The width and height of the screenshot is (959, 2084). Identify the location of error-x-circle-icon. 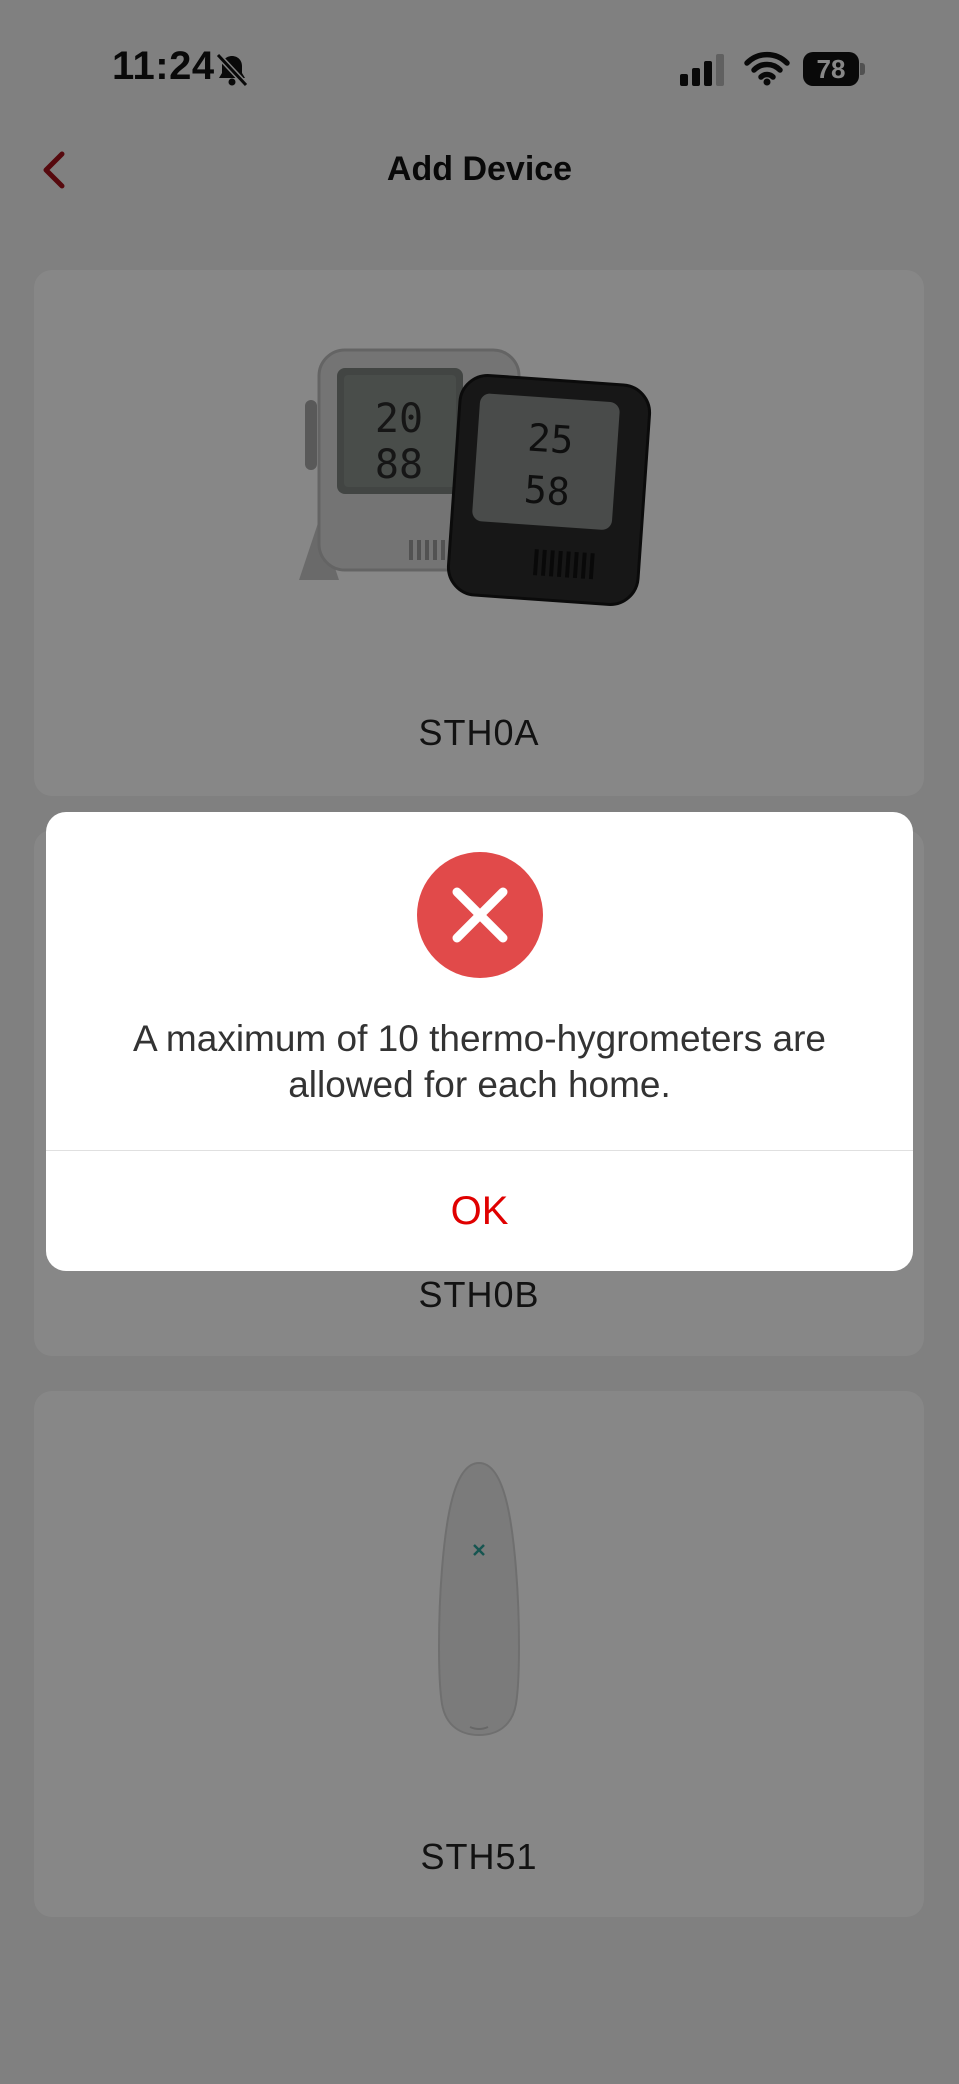
(480, 915).